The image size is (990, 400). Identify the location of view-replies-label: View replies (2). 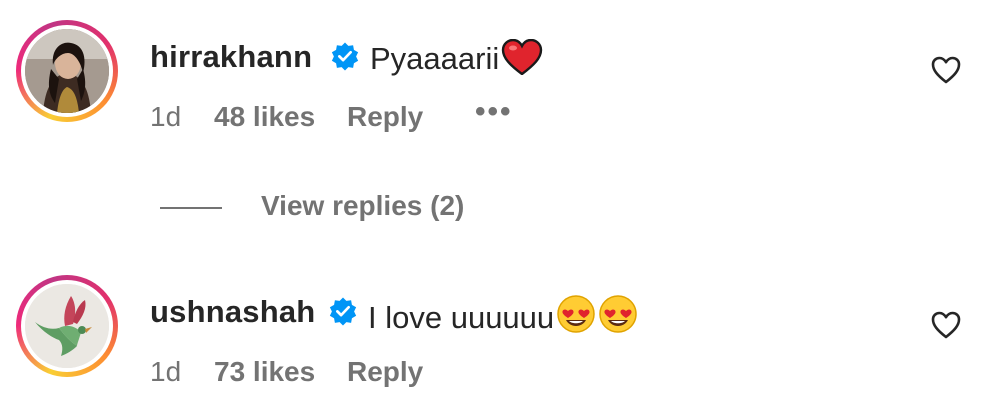
(362, 206).